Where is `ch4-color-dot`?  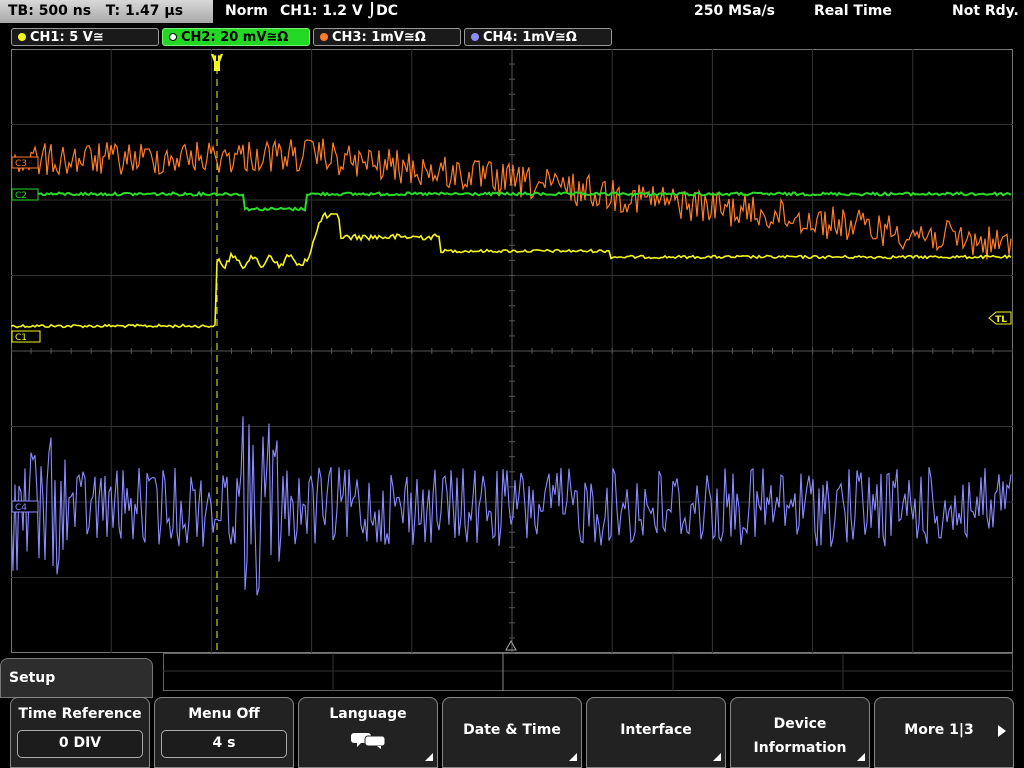
ch4-color-dot is located at coordinates (475, 37).